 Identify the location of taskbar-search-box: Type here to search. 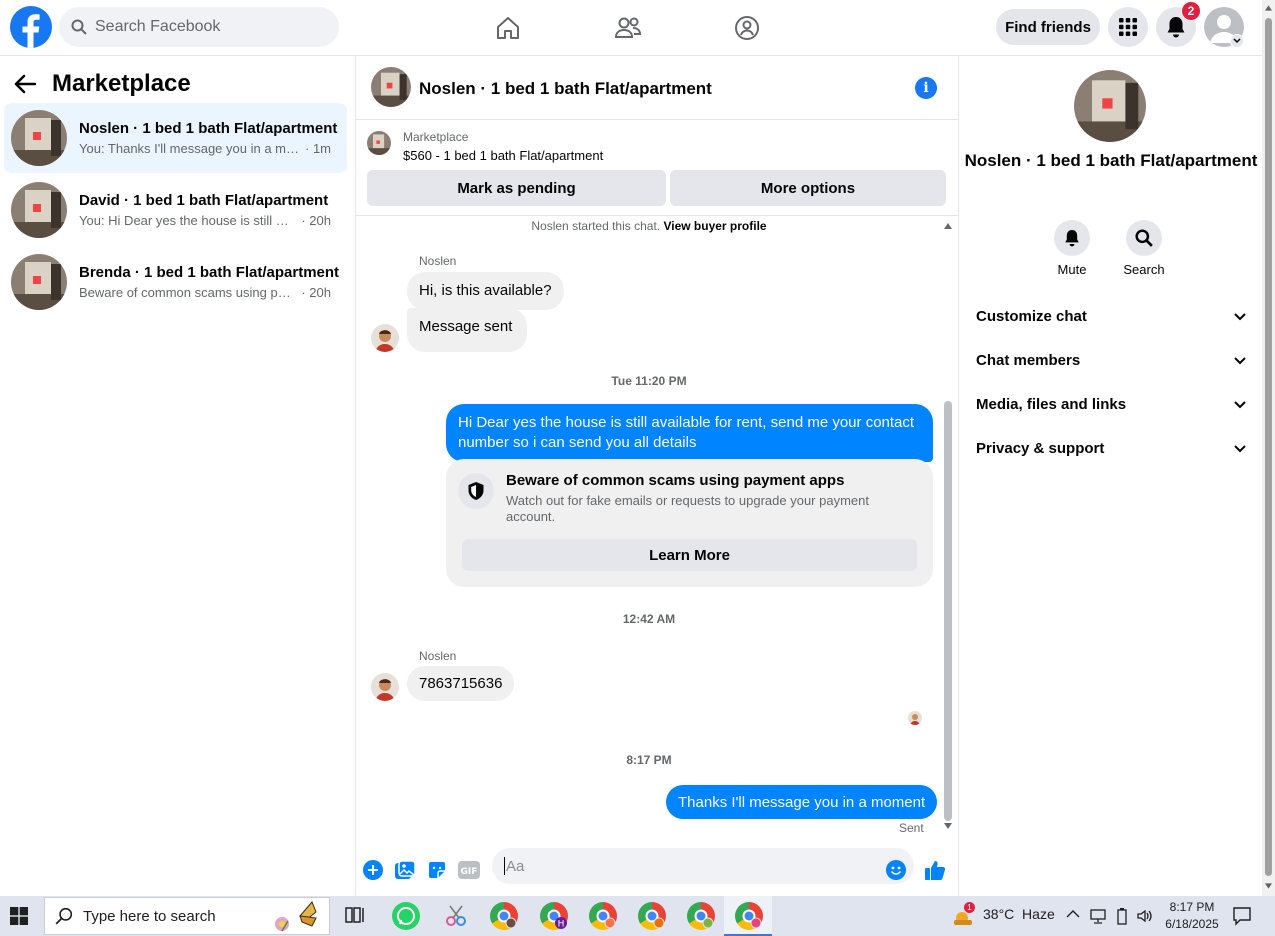
(187, 916).